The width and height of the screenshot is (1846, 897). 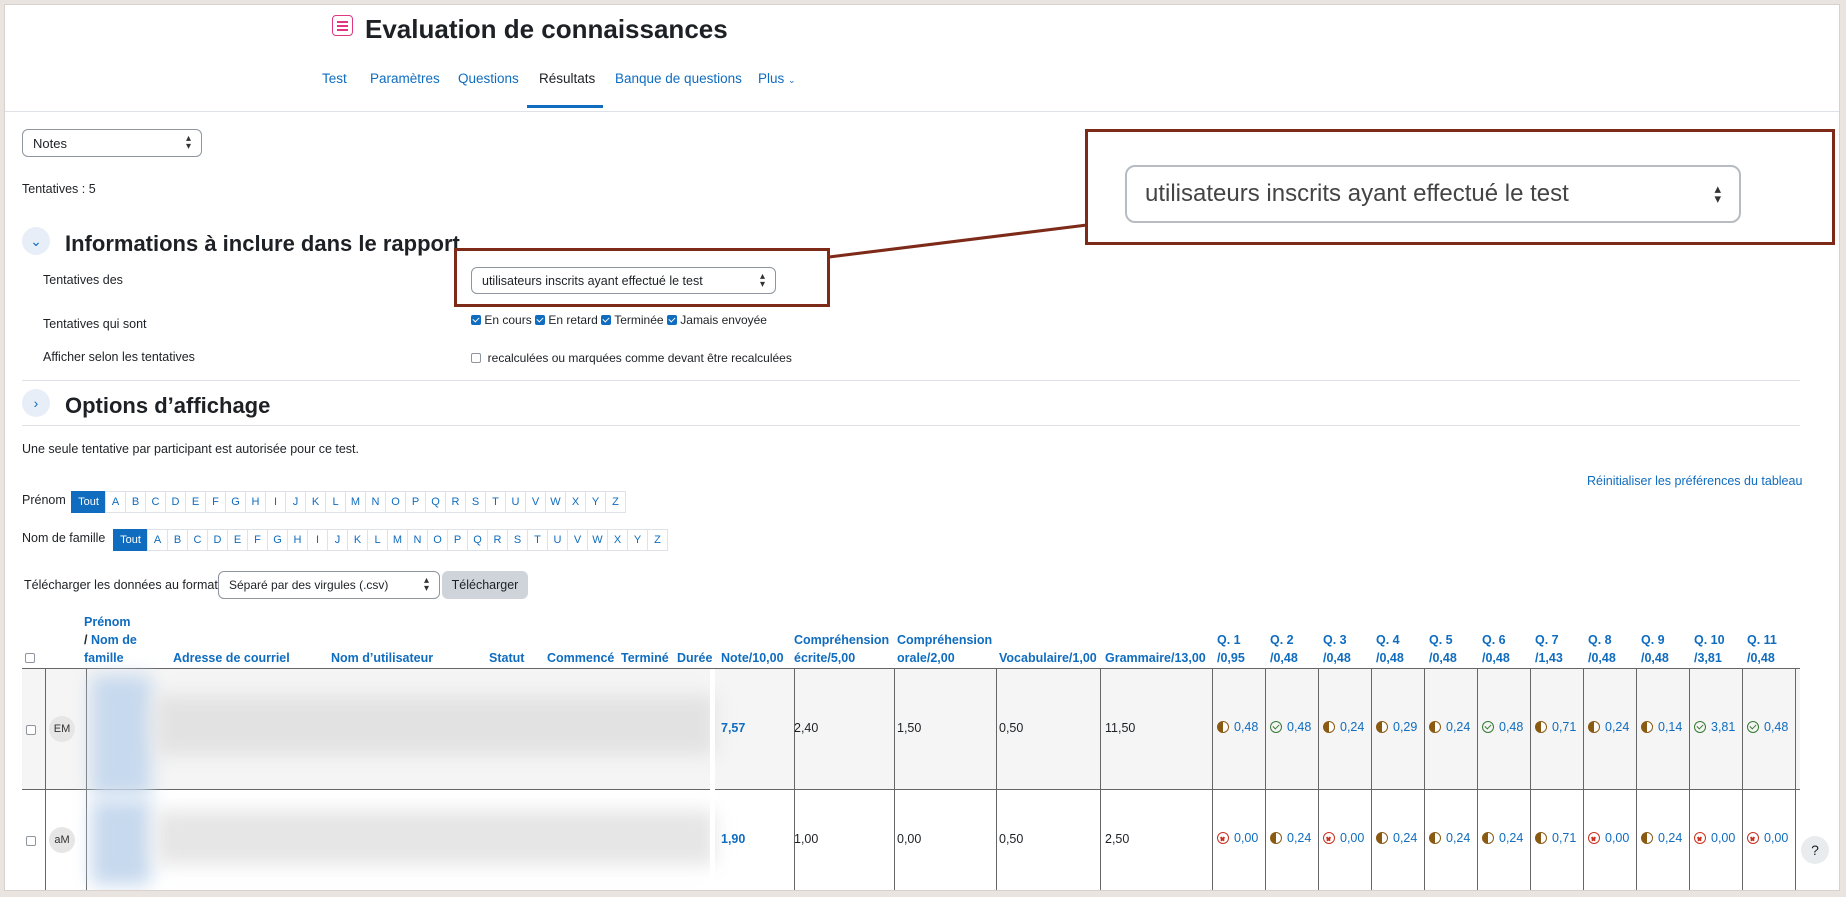 I want to click on lastname-initial-s: S, so click(x=517, y=540).